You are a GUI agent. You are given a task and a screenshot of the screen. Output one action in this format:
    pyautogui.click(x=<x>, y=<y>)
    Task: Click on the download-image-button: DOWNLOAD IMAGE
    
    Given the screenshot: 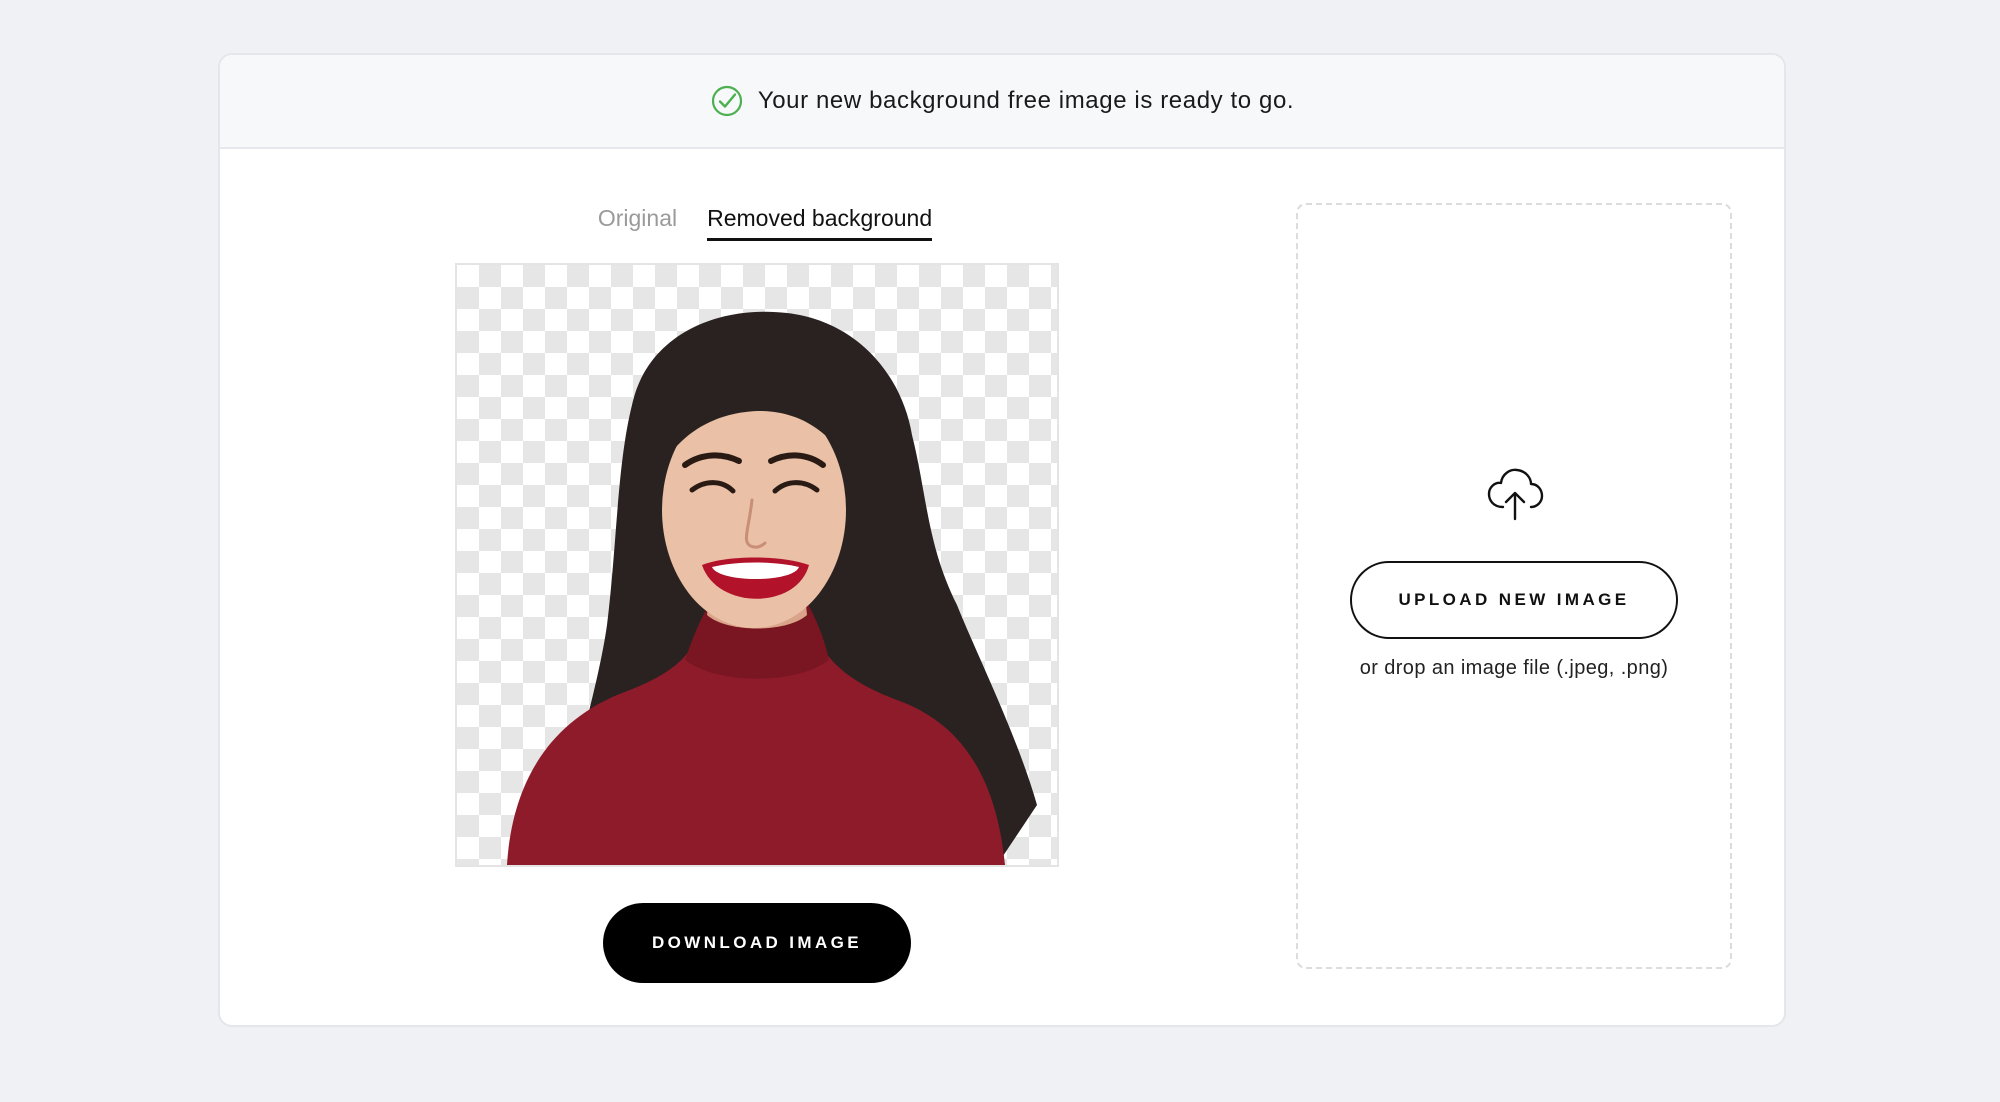 What is the action you would take?
    pyautogui.click(x=757, y=943)
    